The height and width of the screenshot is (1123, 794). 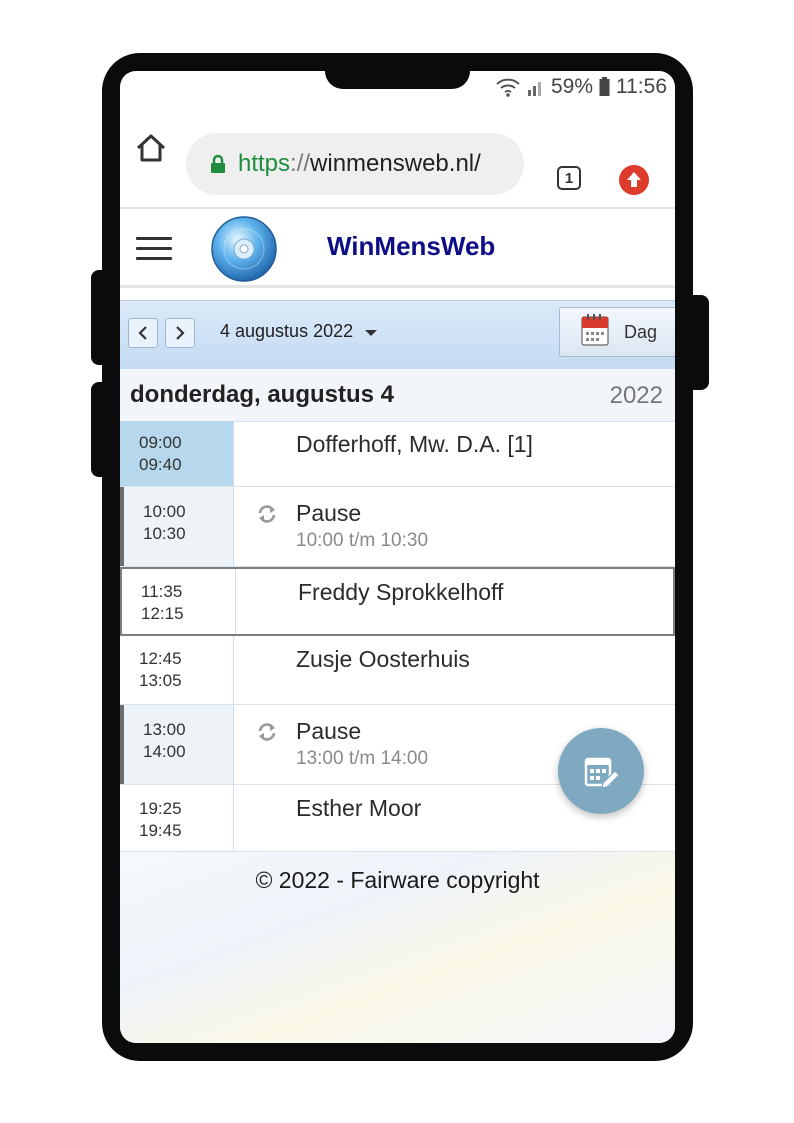 I want to click on wifi-icon, so click(x=508, y=87).